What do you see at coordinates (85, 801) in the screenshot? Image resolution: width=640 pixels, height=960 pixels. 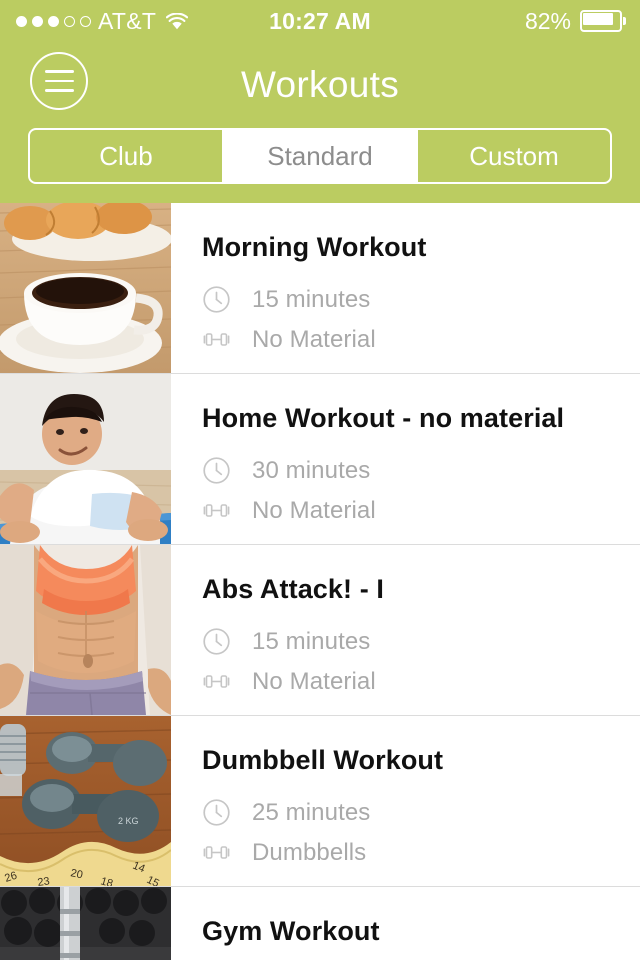 I see `dumbbells-and-tape-measure-photo: 2 KG 26 23 20 18 14 15` at bounding box center [85, 801].